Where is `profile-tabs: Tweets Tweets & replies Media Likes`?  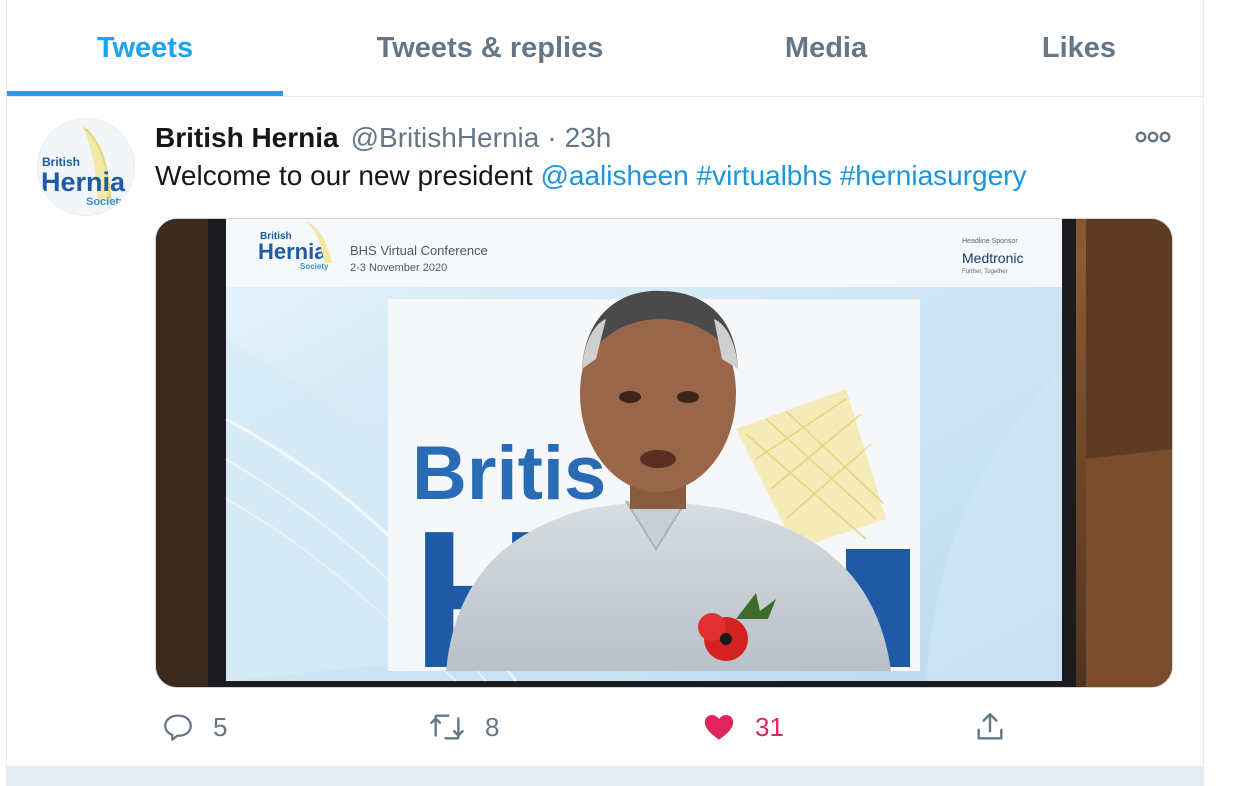 profile-tabs: Tweets Tweets & replies Media Likes is located at coordinates (605, 48).